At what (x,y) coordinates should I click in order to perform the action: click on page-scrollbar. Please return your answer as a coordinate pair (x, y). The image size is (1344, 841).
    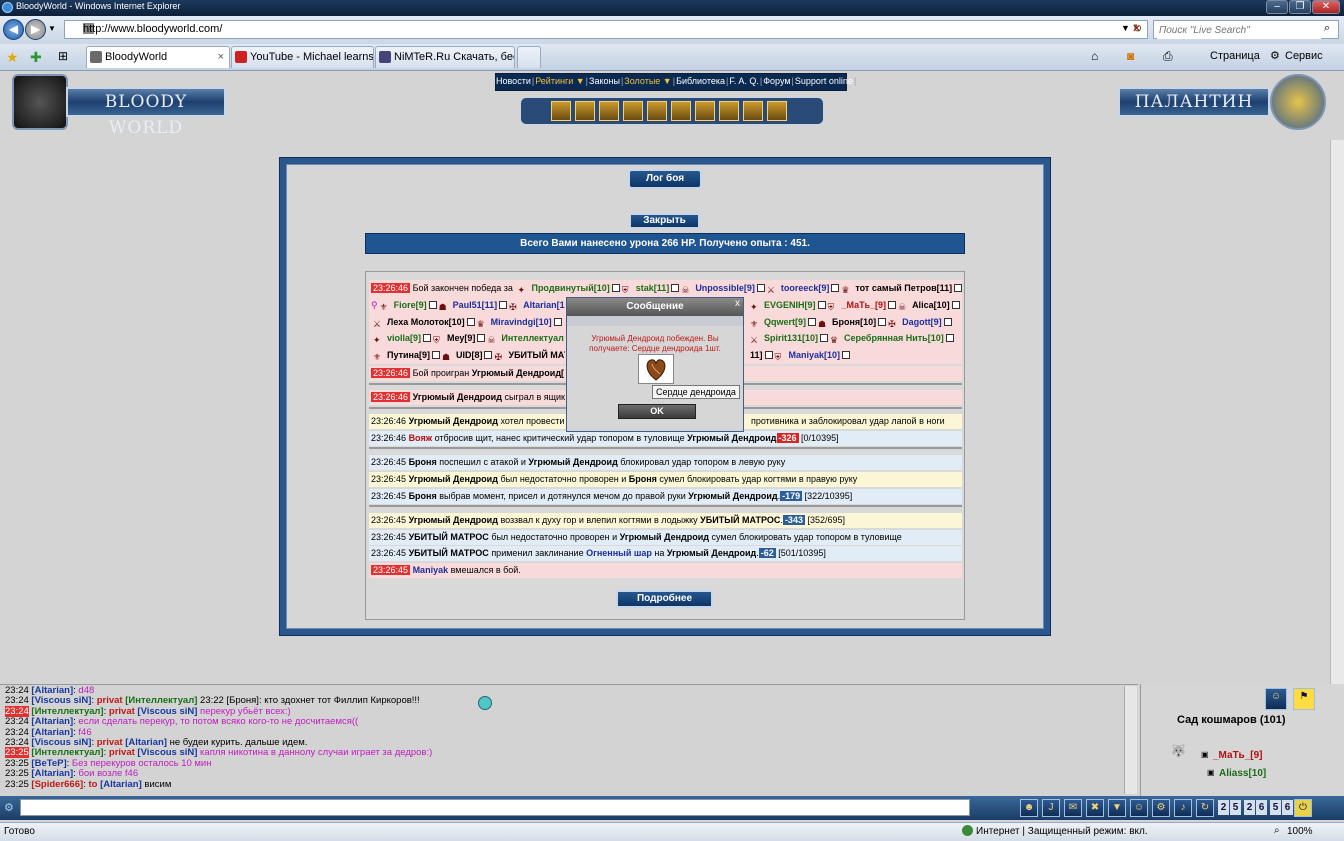
    Looking at the image, I should click on (1337, 412).